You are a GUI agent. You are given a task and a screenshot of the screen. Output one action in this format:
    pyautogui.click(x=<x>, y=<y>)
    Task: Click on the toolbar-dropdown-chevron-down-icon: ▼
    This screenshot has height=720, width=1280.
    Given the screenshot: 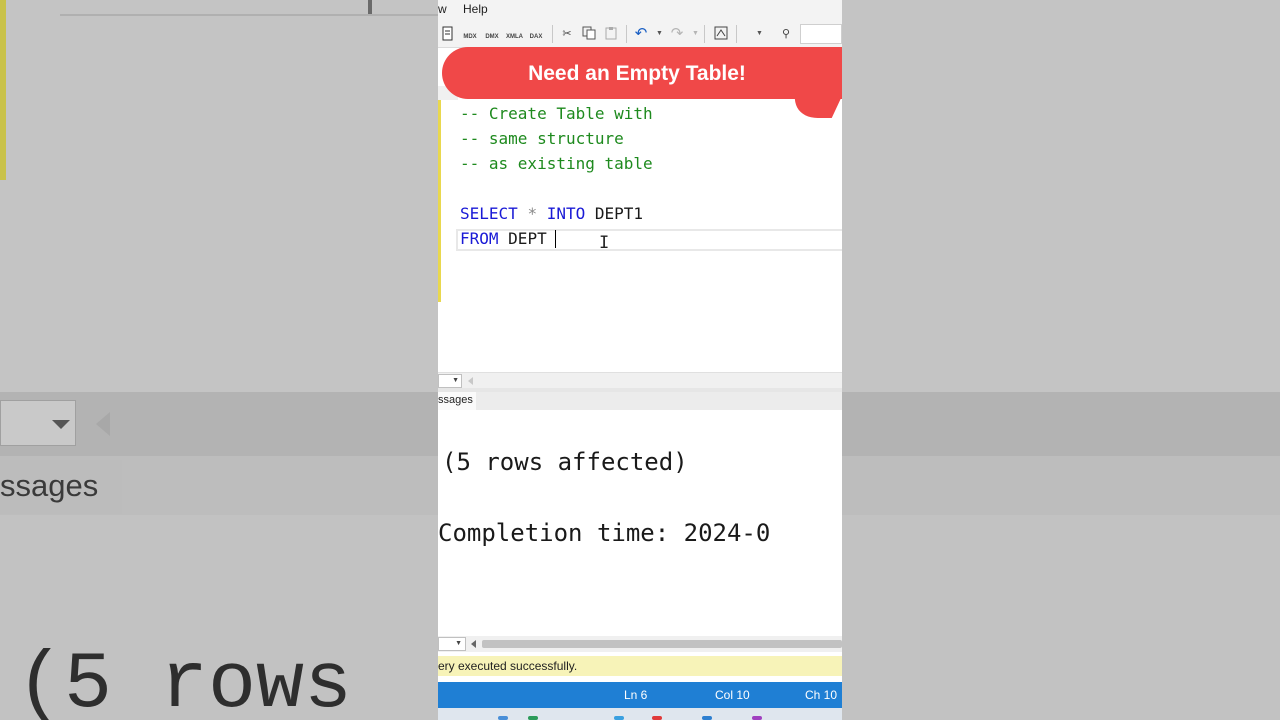 What is the action you would take?
    pyautogui.click(x=760, y=34)
    